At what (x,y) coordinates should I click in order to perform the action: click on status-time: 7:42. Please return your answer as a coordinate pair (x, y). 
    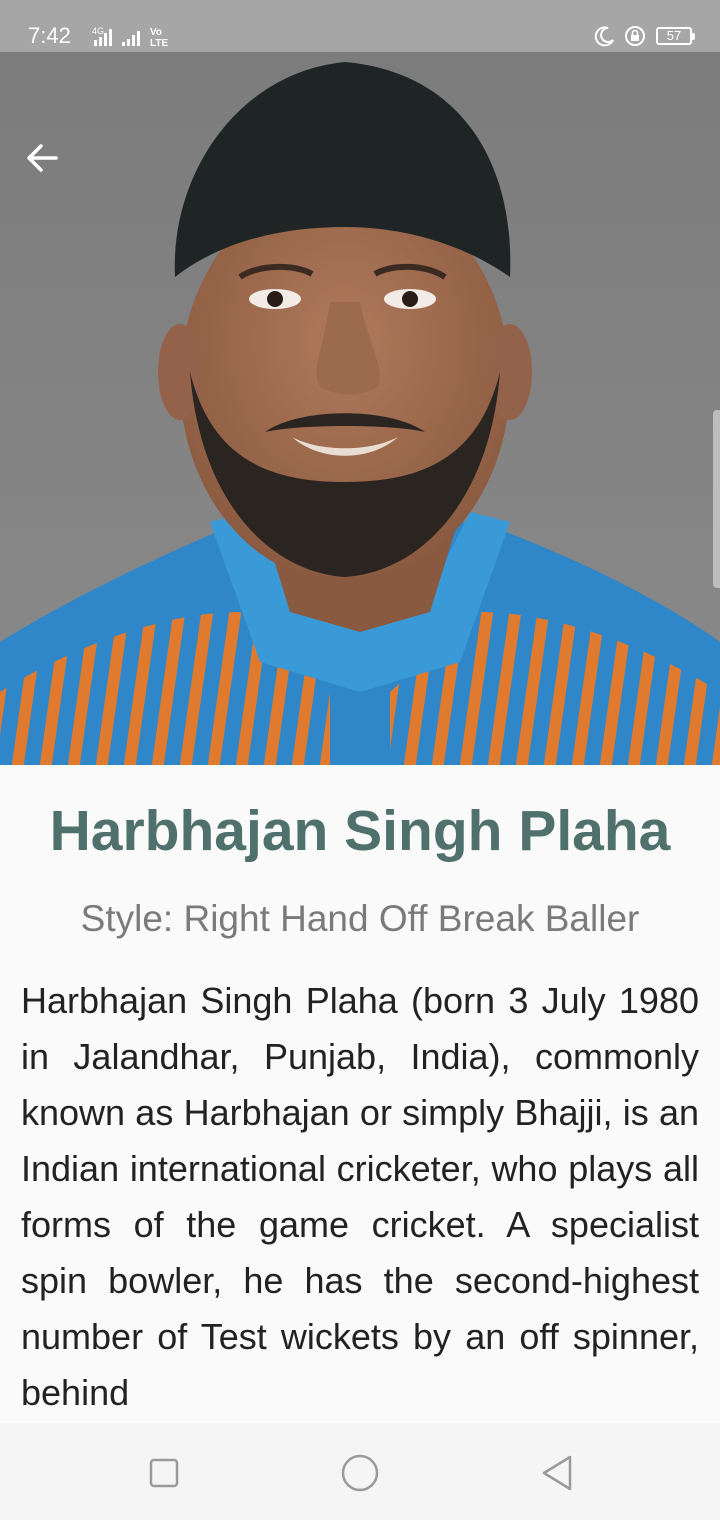
    Looking at the image, I should click on (49, 35).